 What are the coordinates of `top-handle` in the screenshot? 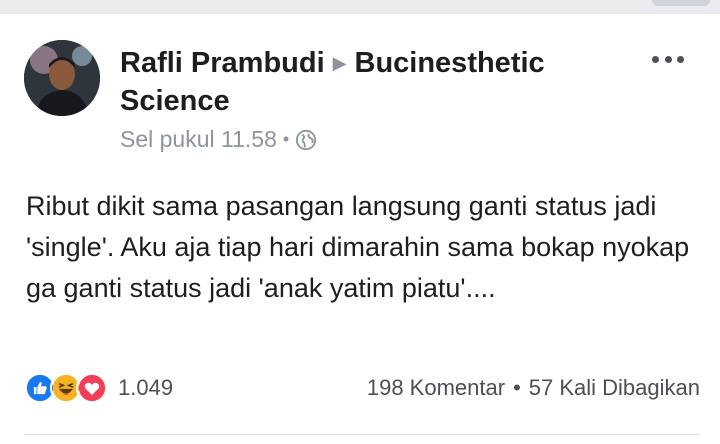 It's located at (681, 3).